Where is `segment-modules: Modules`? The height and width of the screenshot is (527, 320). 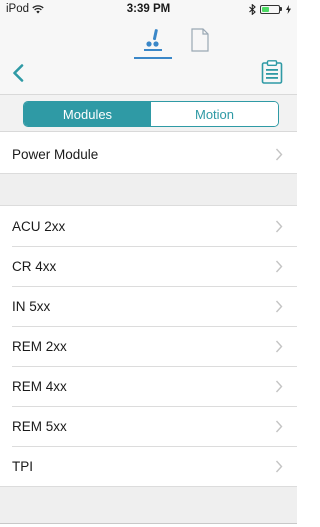 segment-modules: Modules is located at coordinates (87, 114).